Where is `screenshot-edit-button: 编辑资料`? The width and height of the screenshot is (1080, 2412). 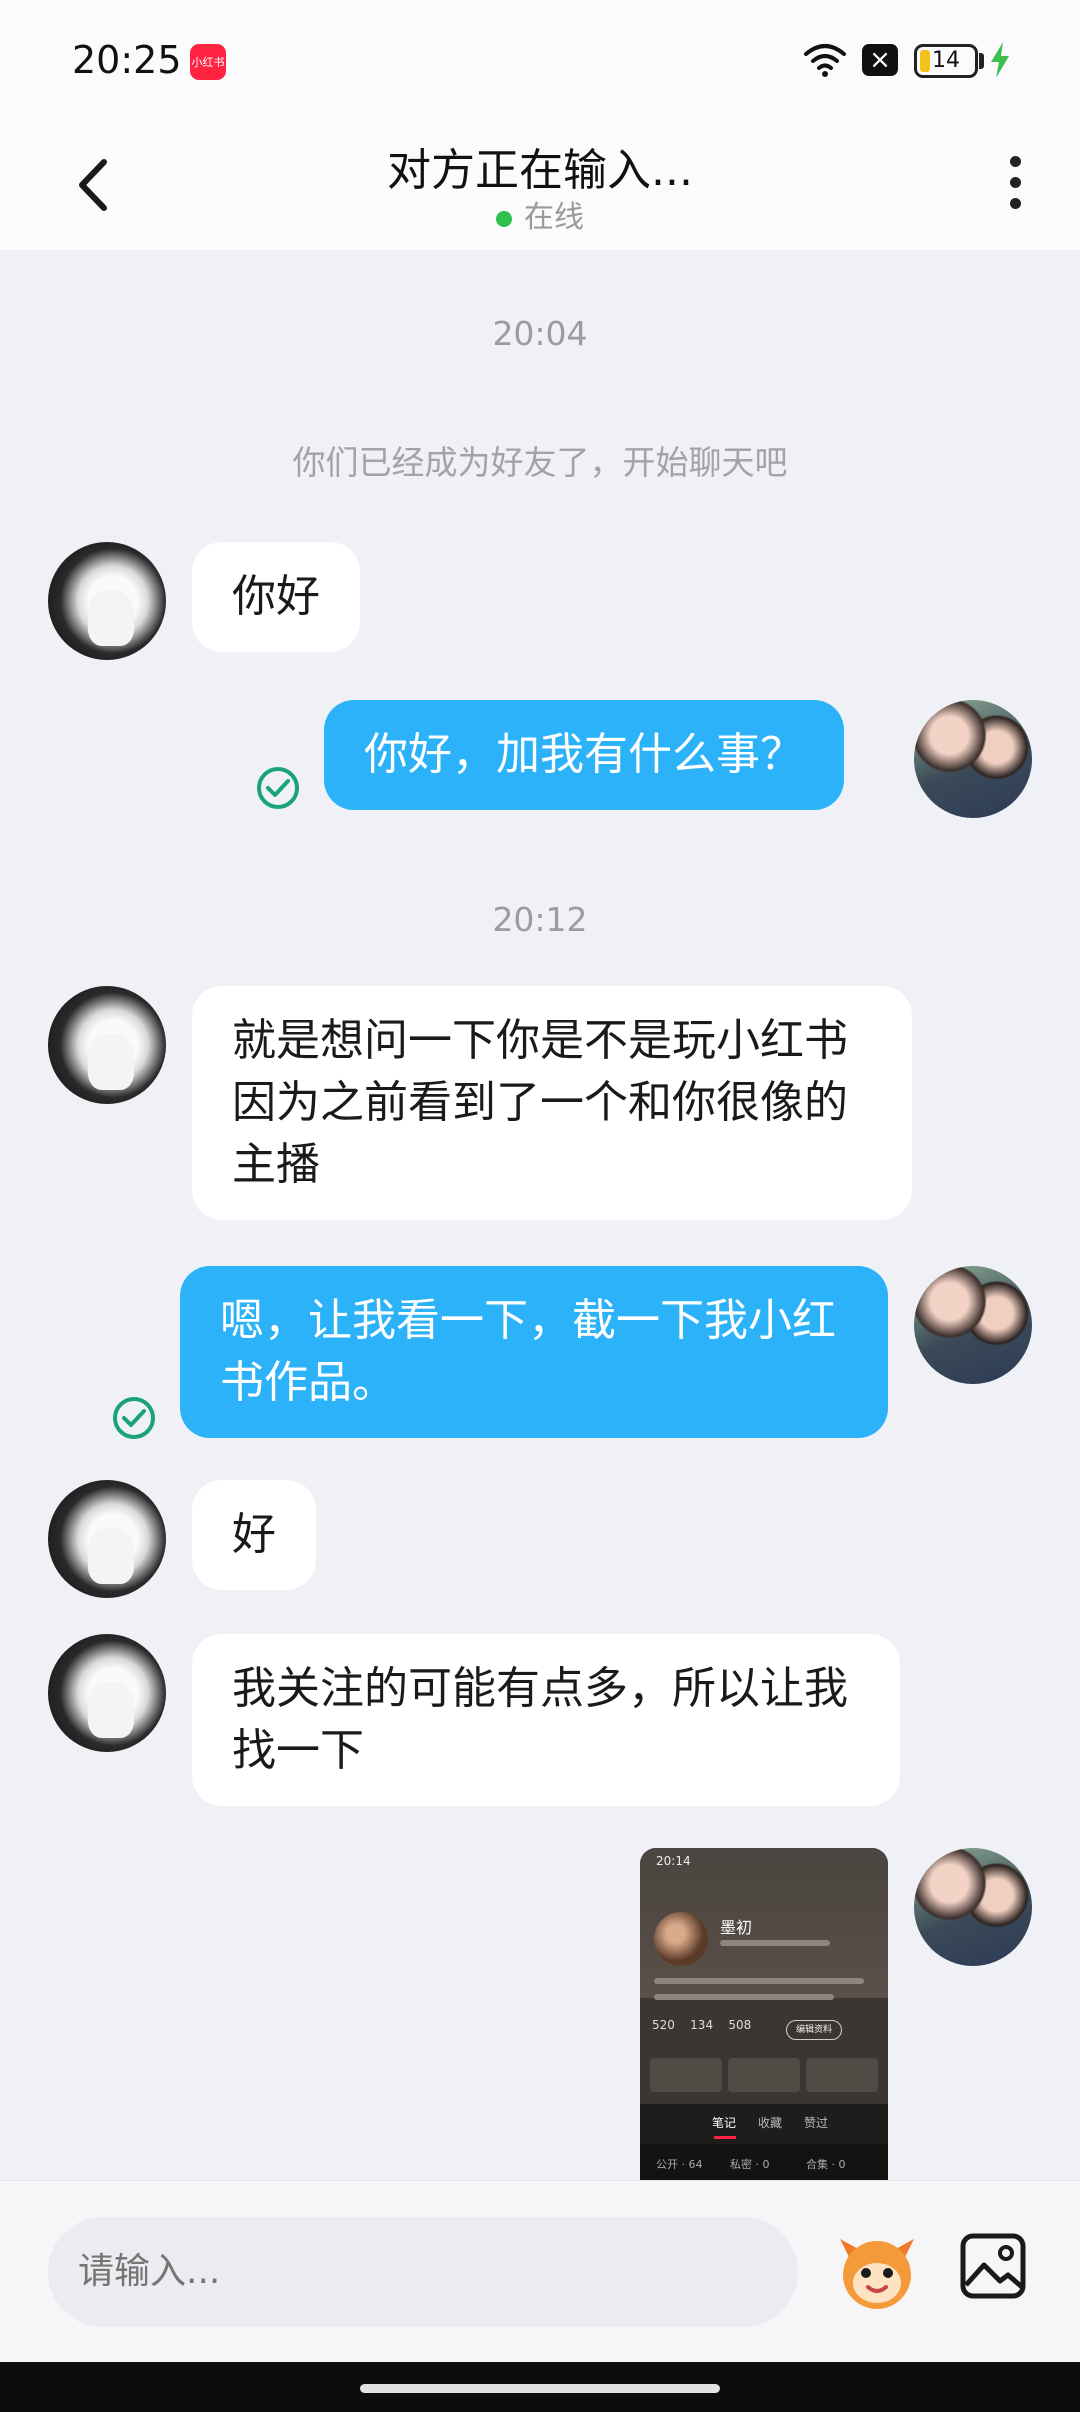 screenshot-edit-button: 编辑资料 is located at coordinates (814, 2030).